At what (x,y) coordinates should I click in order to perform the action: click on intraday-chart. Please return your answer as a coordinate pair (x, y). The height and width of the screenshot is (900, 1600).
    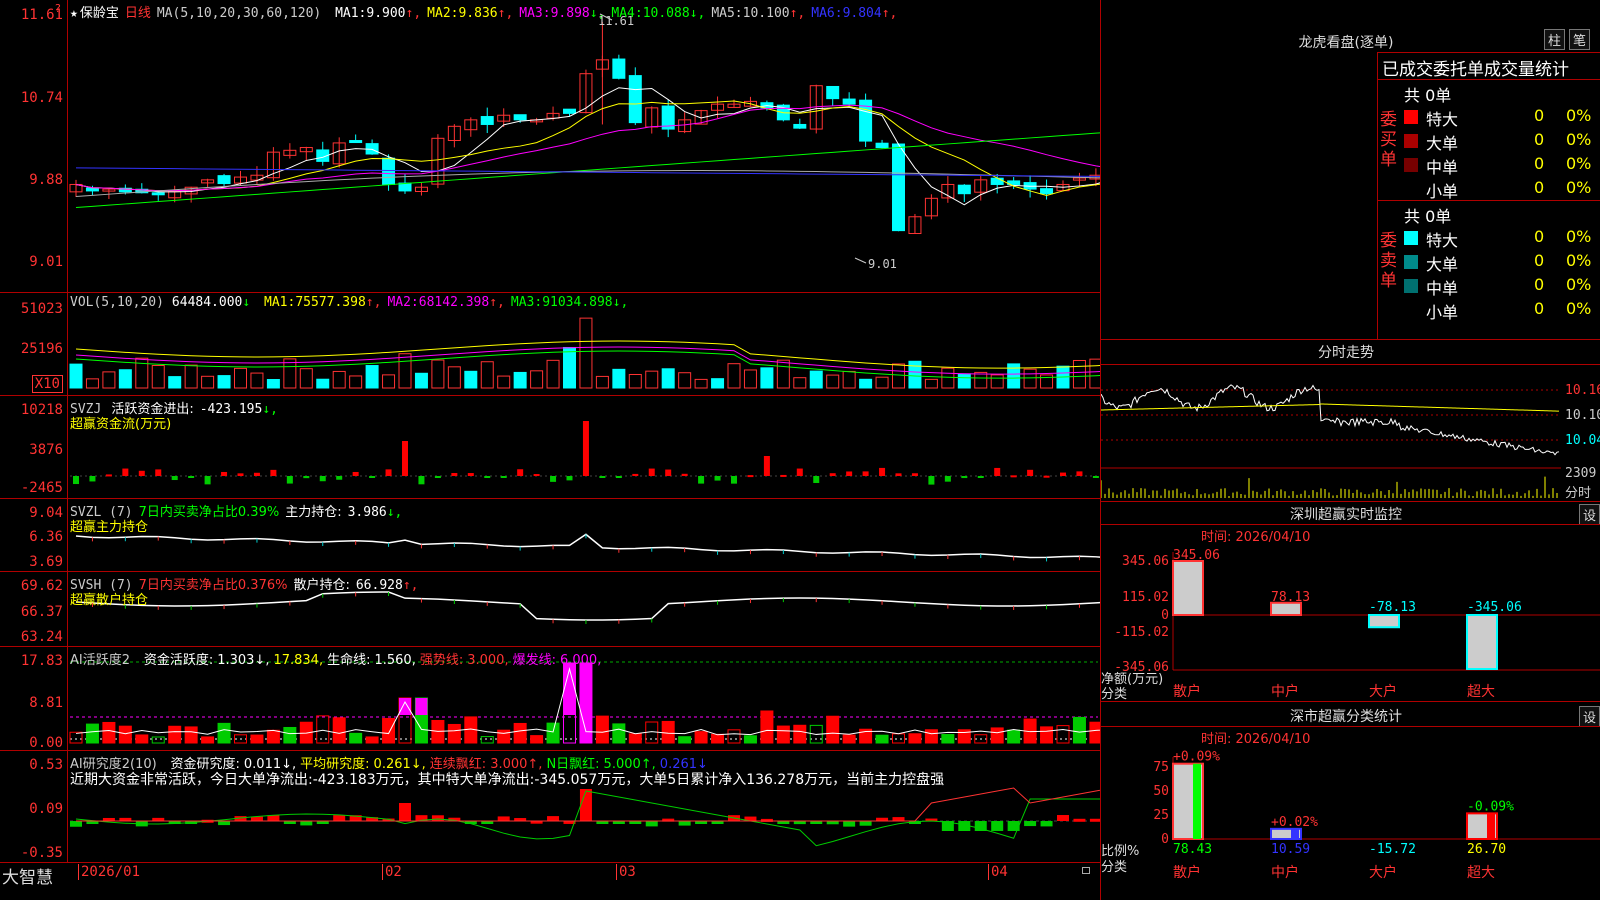
    Looking at the image, I should click on (1331, 441).